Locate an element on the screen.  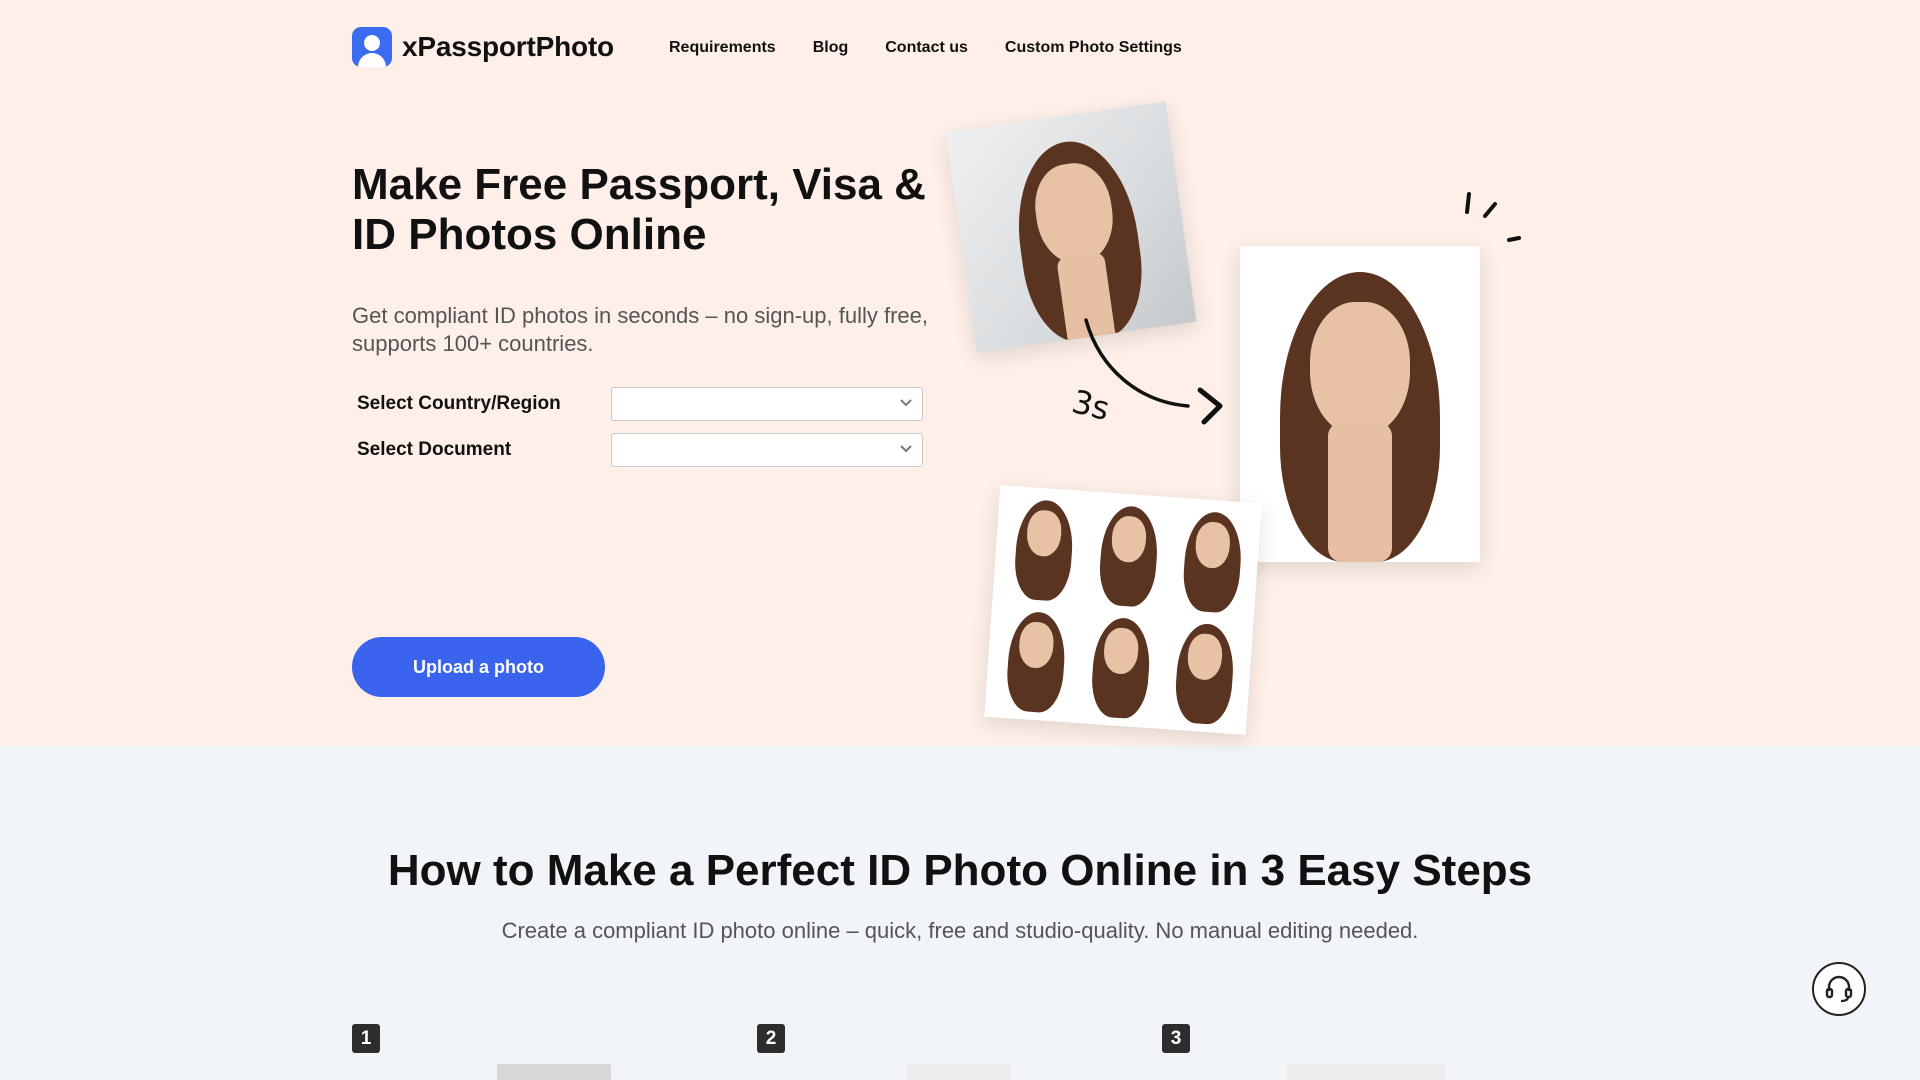
headset-icon is located at coordinates (1839, 989).